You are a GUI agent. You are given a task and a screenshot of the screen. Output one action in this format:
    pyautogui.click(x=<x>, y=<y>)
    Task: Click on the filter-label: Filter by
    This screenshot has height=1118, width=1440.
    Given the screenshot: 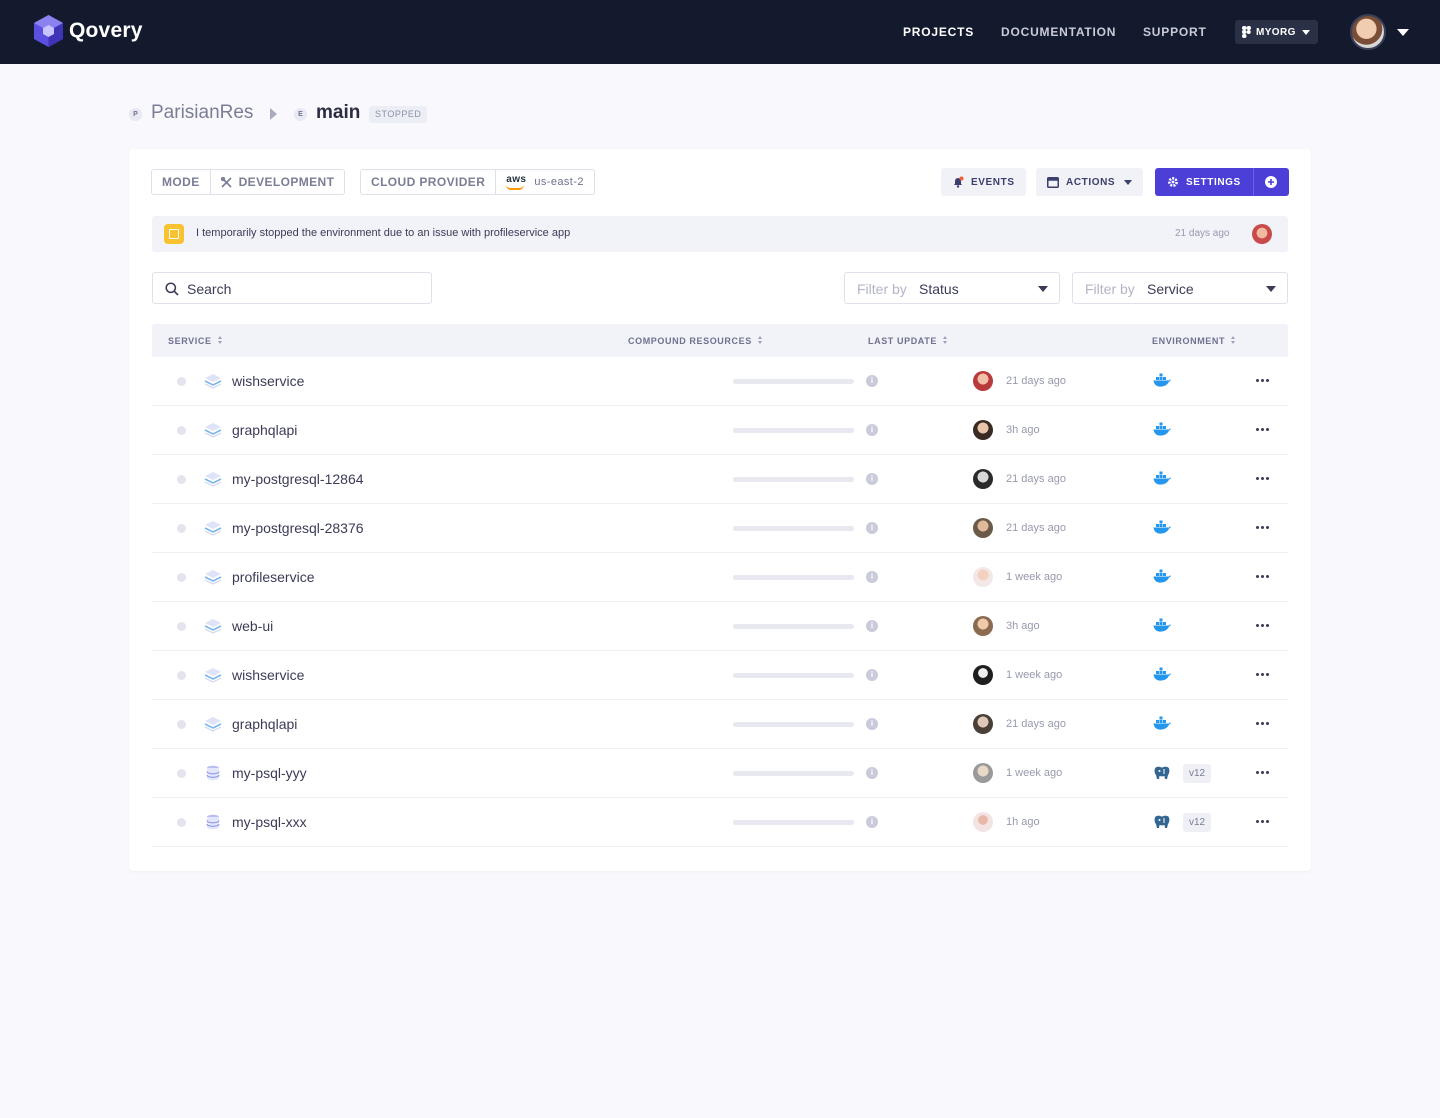 What is the action you would take?
    pyautogui.click(x=1110, y=289)
    